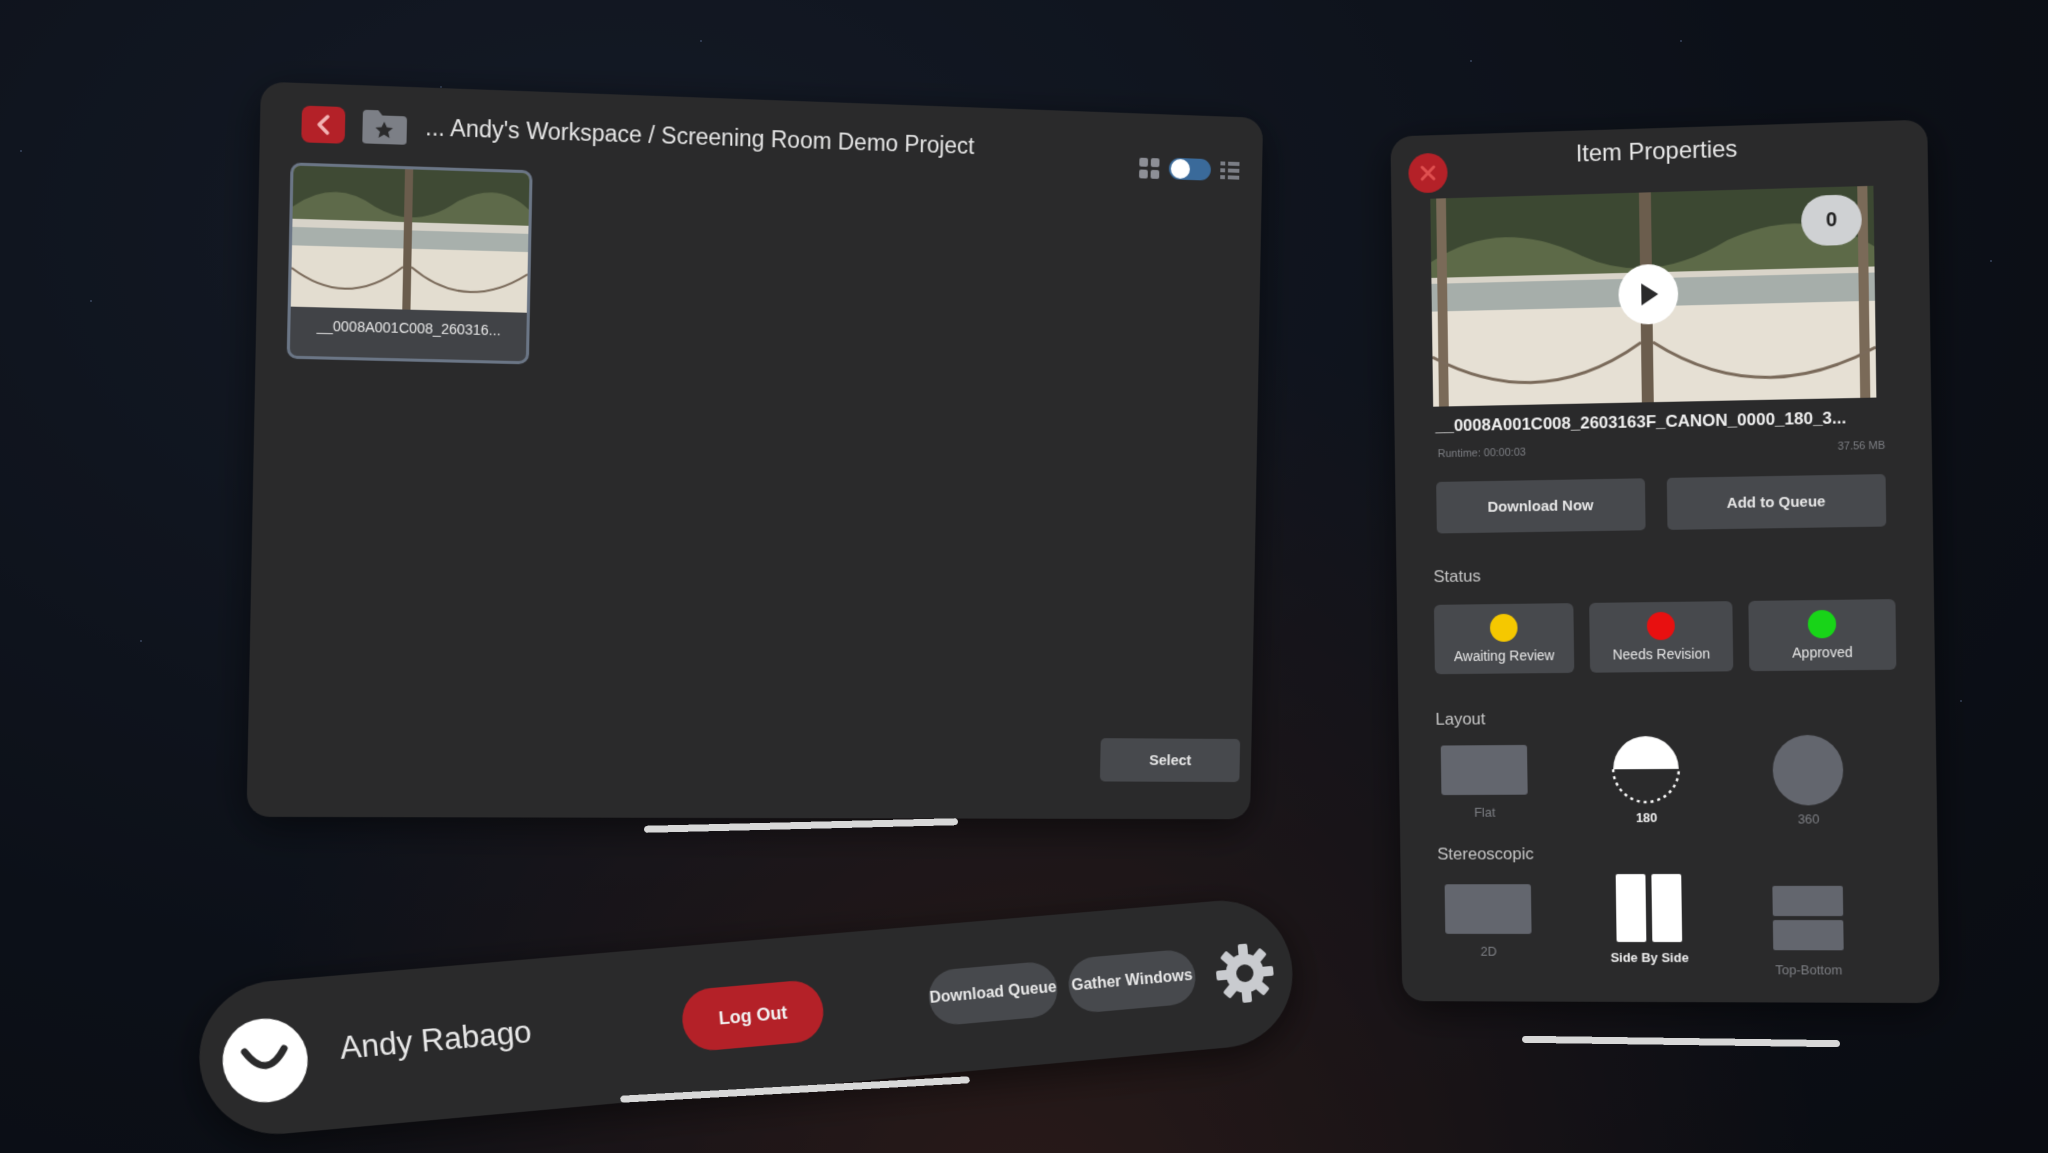 Image resolution: width=2048 pixels, height=1153 pixels. What do you see at coordinates (1503, 627) in the screenshot?
I see `yellow-status-dot-icon` at bounding box center [1503, 627].